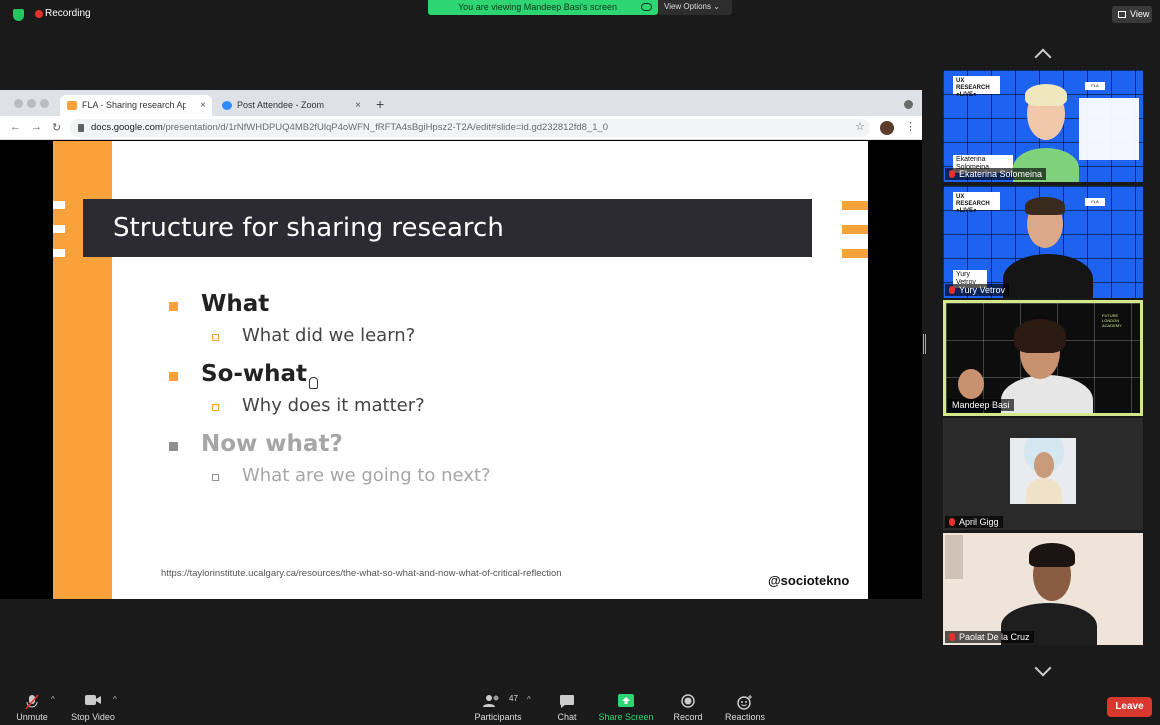 This screenshot has width=1160, height=725. I want to click on audio-options-caret-icon: ^, so click(53, 699).